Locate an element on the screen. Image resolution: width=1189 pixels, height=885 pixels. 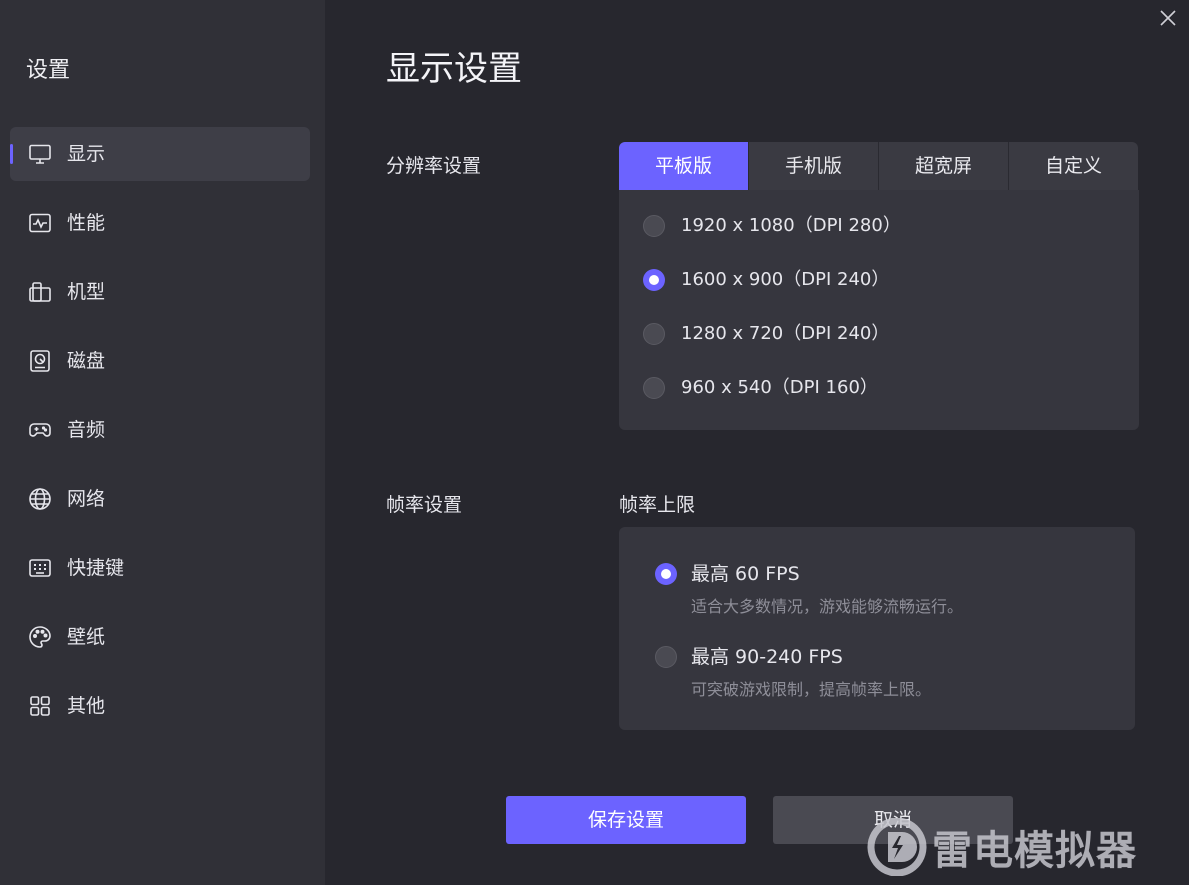
sidebar-item-disk: 磁盘 is located at coordinates (160, 361).